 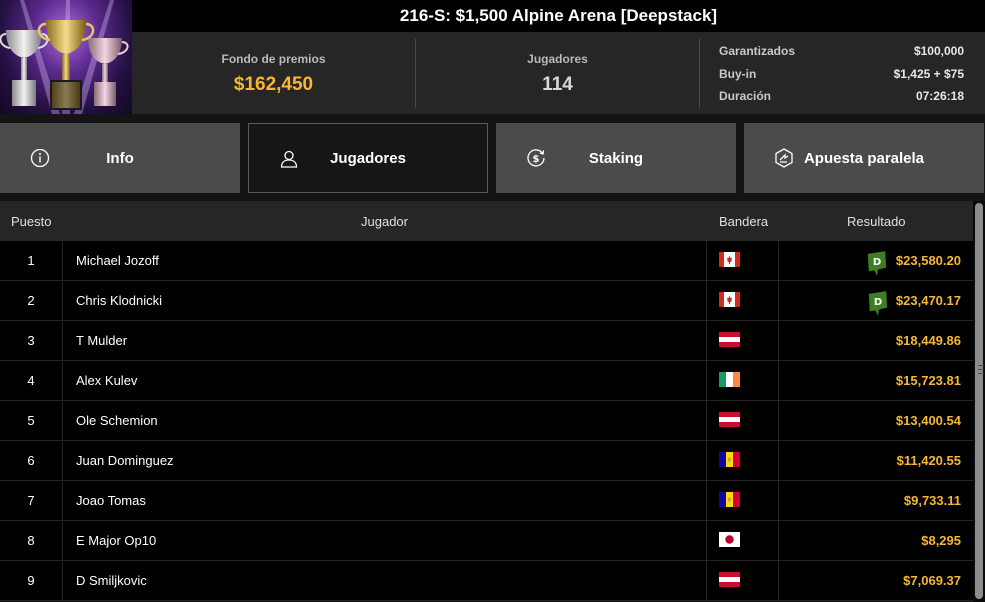 I want to click on buyin-value: $1,425 + $75, so click(x=928, y=73).